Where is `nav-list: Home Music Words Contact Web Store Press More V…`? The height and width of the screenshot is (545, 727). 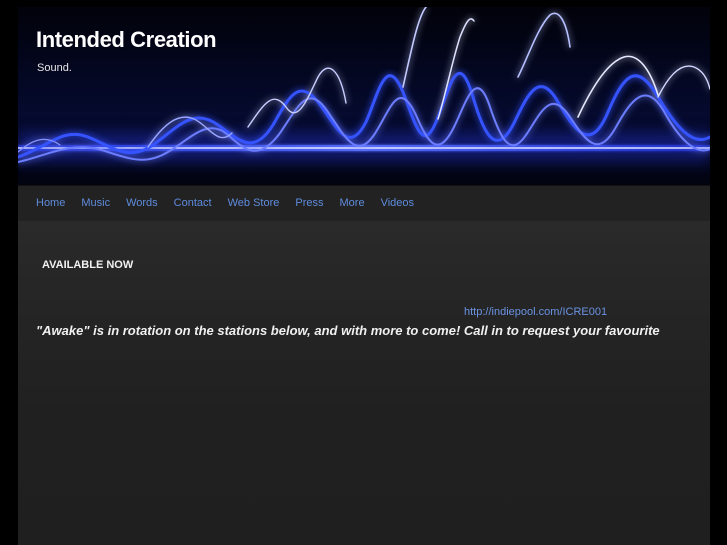 nav-list: Home Music Words Contact Web Store Press More V… is located at coordinates (364, 203).